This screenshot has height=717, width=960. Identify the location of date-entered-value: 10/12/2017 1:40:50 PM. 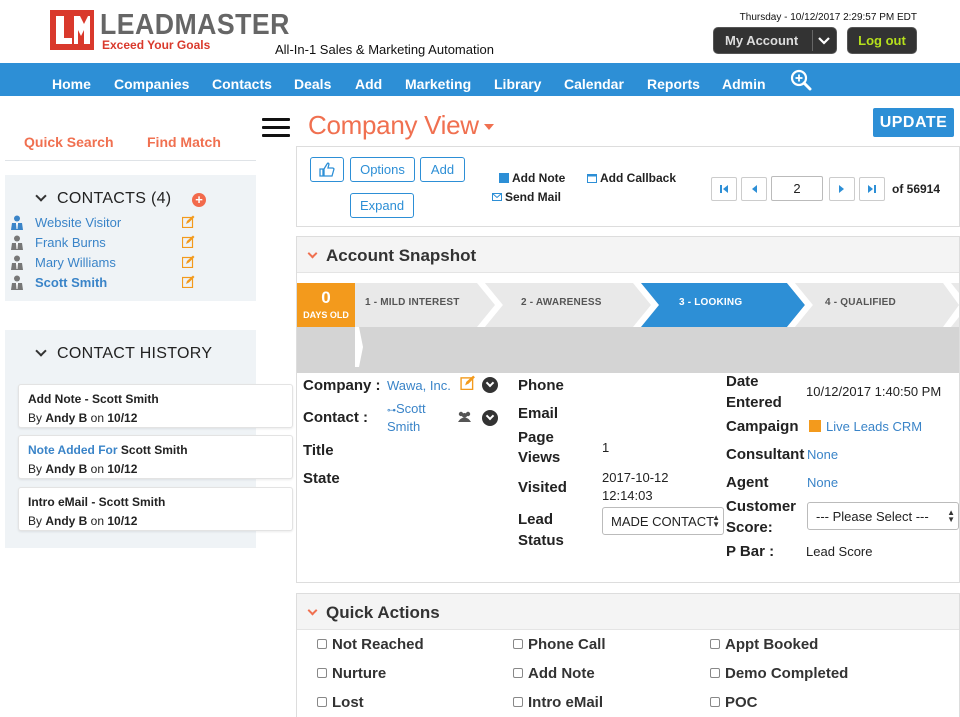
(874, 391).